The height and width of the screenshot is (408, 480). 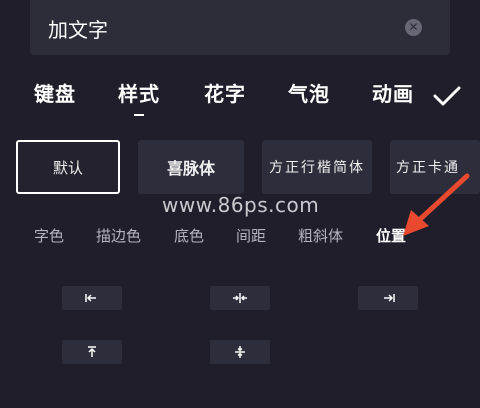 I want to click on subtab-spacing: 间距, so click(x=251, y=235).